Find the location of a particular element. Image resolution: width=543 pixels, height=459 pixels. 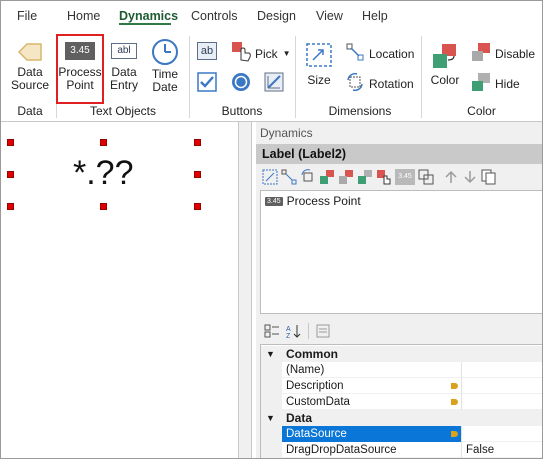

tab-design: Design is located at coordinates (276, 16).